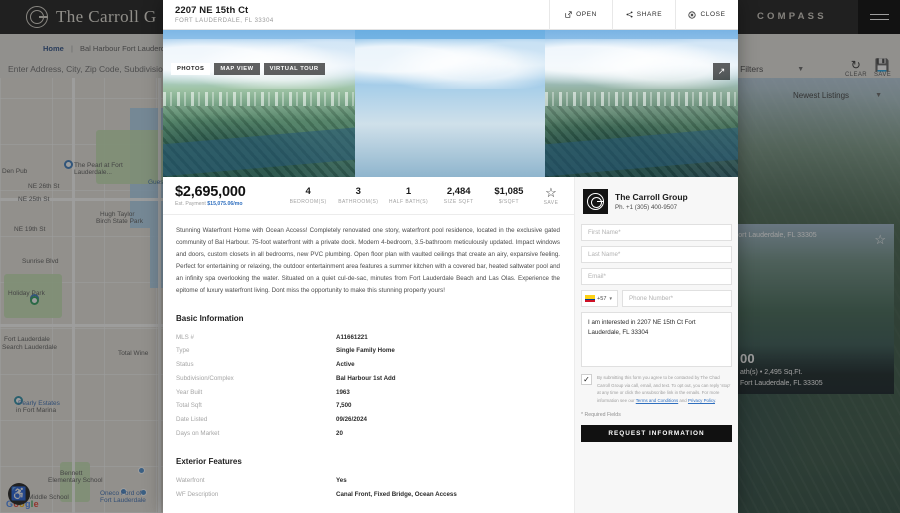 The image size is (900, 513). What do you see at coordinates (40, 261) in the screenshot?
I see `map-label: Sunrise Blvd` at bounding box center [40, 261].